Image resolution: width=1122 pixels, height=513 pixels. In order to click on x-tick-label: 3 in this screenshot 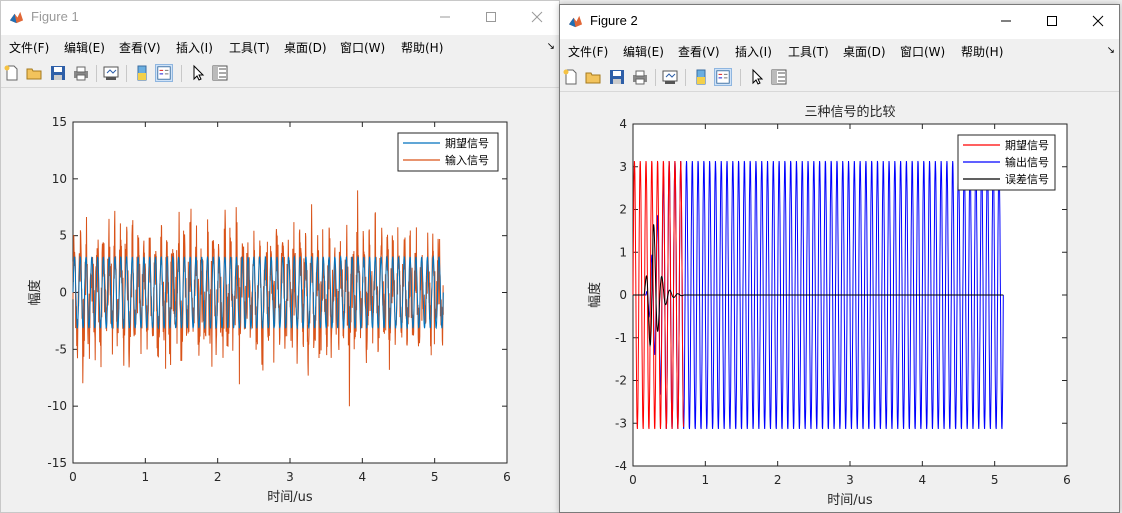, I will do `click(850, 480)`.